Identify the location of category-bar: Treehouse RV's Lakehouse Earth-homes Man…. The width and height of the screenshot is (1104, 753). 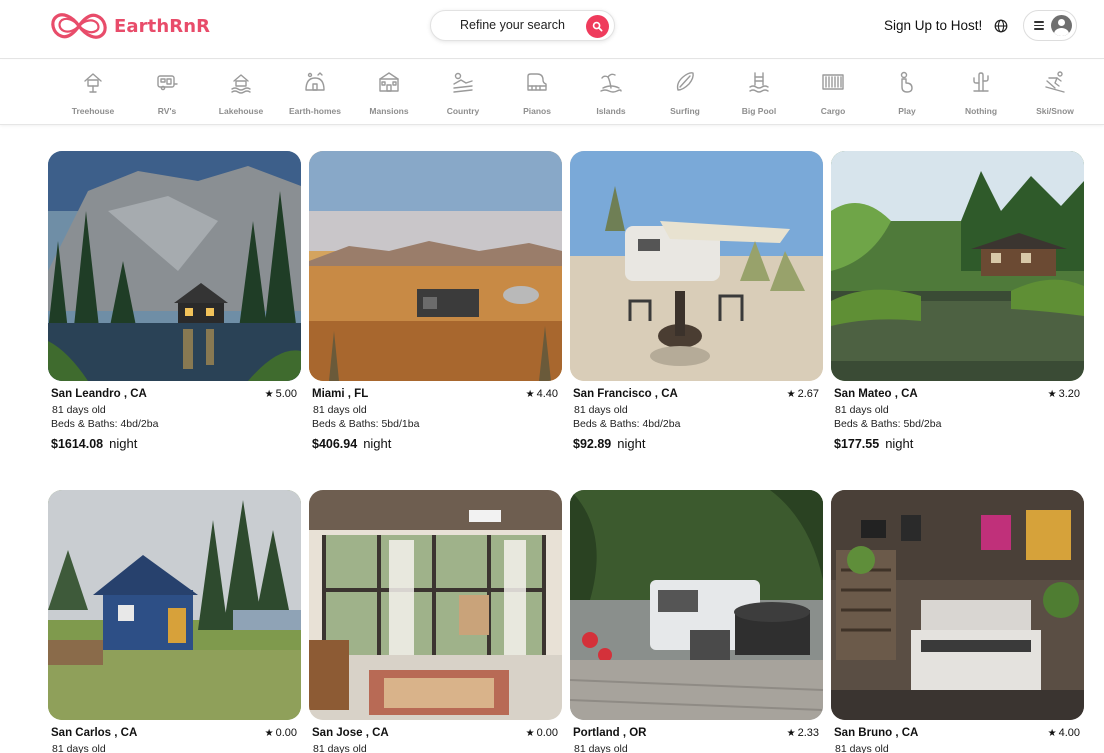
(552, 92).